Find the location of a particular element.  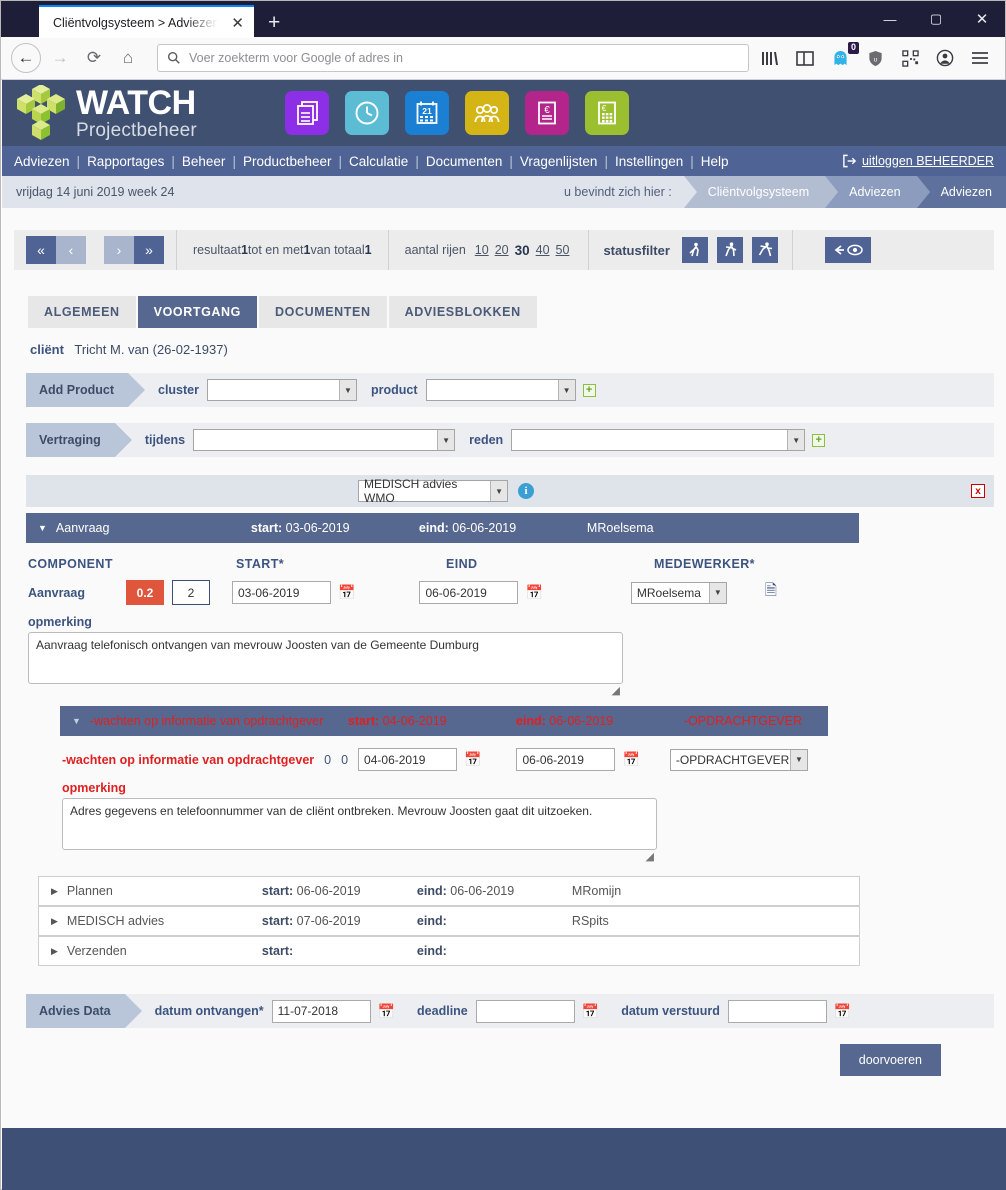

rows-option-50: 50 is located at coordinates (563, 250).